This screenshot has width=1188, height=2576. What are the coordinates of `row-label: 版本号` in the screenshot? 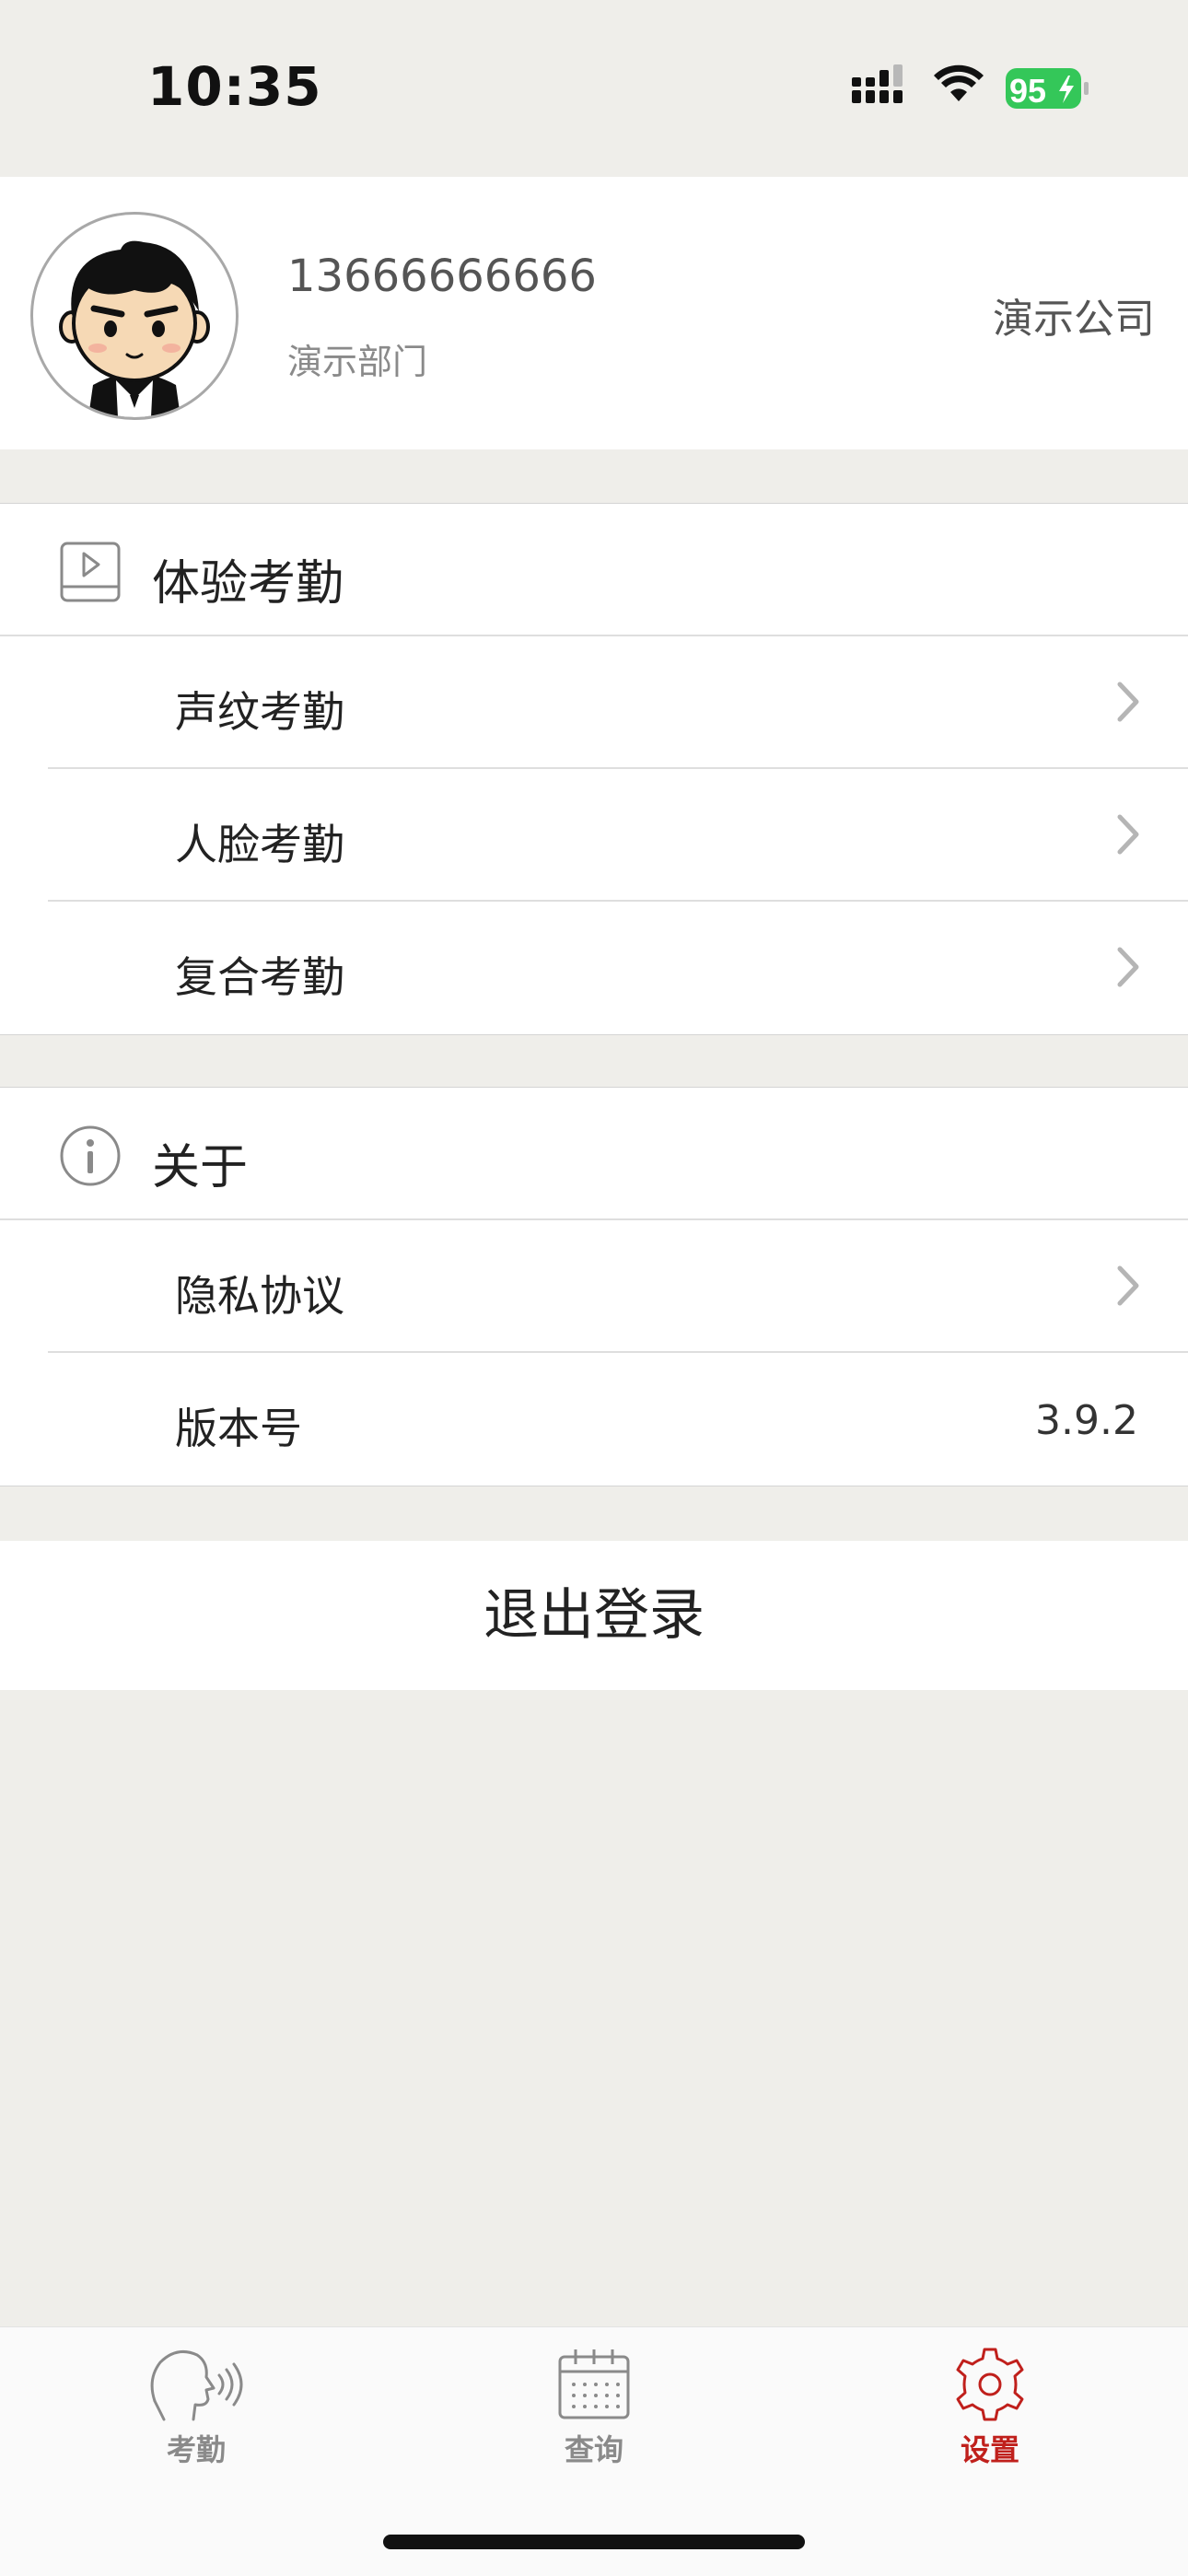 It's located at (239, 1428).